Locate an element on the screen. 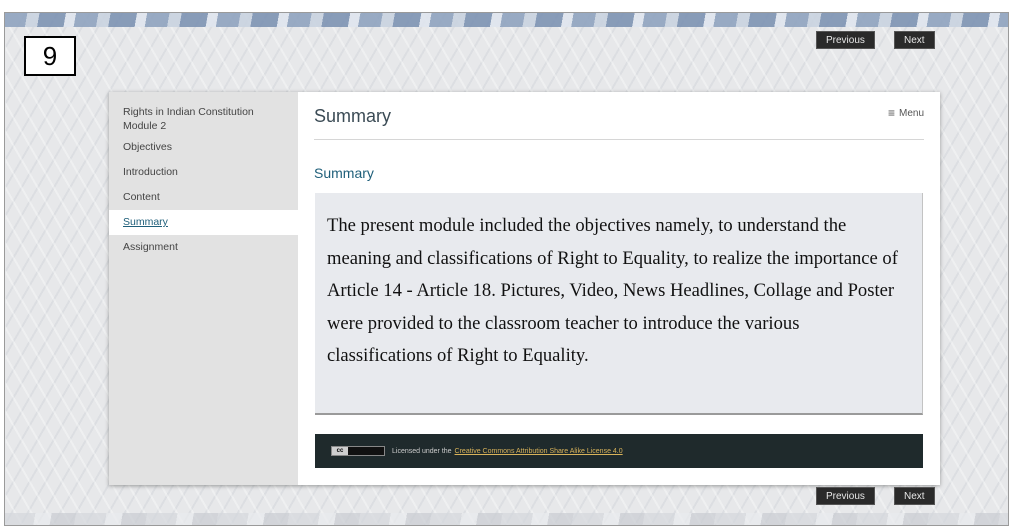  cc-by-sa-icon: cc is located at coordinates (358, 451).